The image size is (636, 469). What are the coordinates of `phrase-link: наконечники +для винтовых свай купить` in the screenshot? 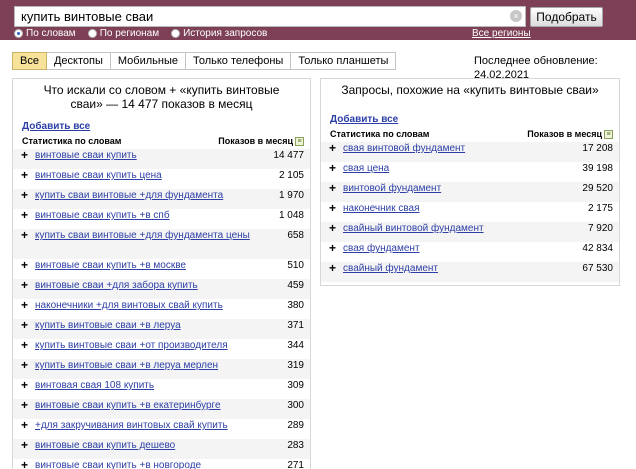 It's located at (144, 305).